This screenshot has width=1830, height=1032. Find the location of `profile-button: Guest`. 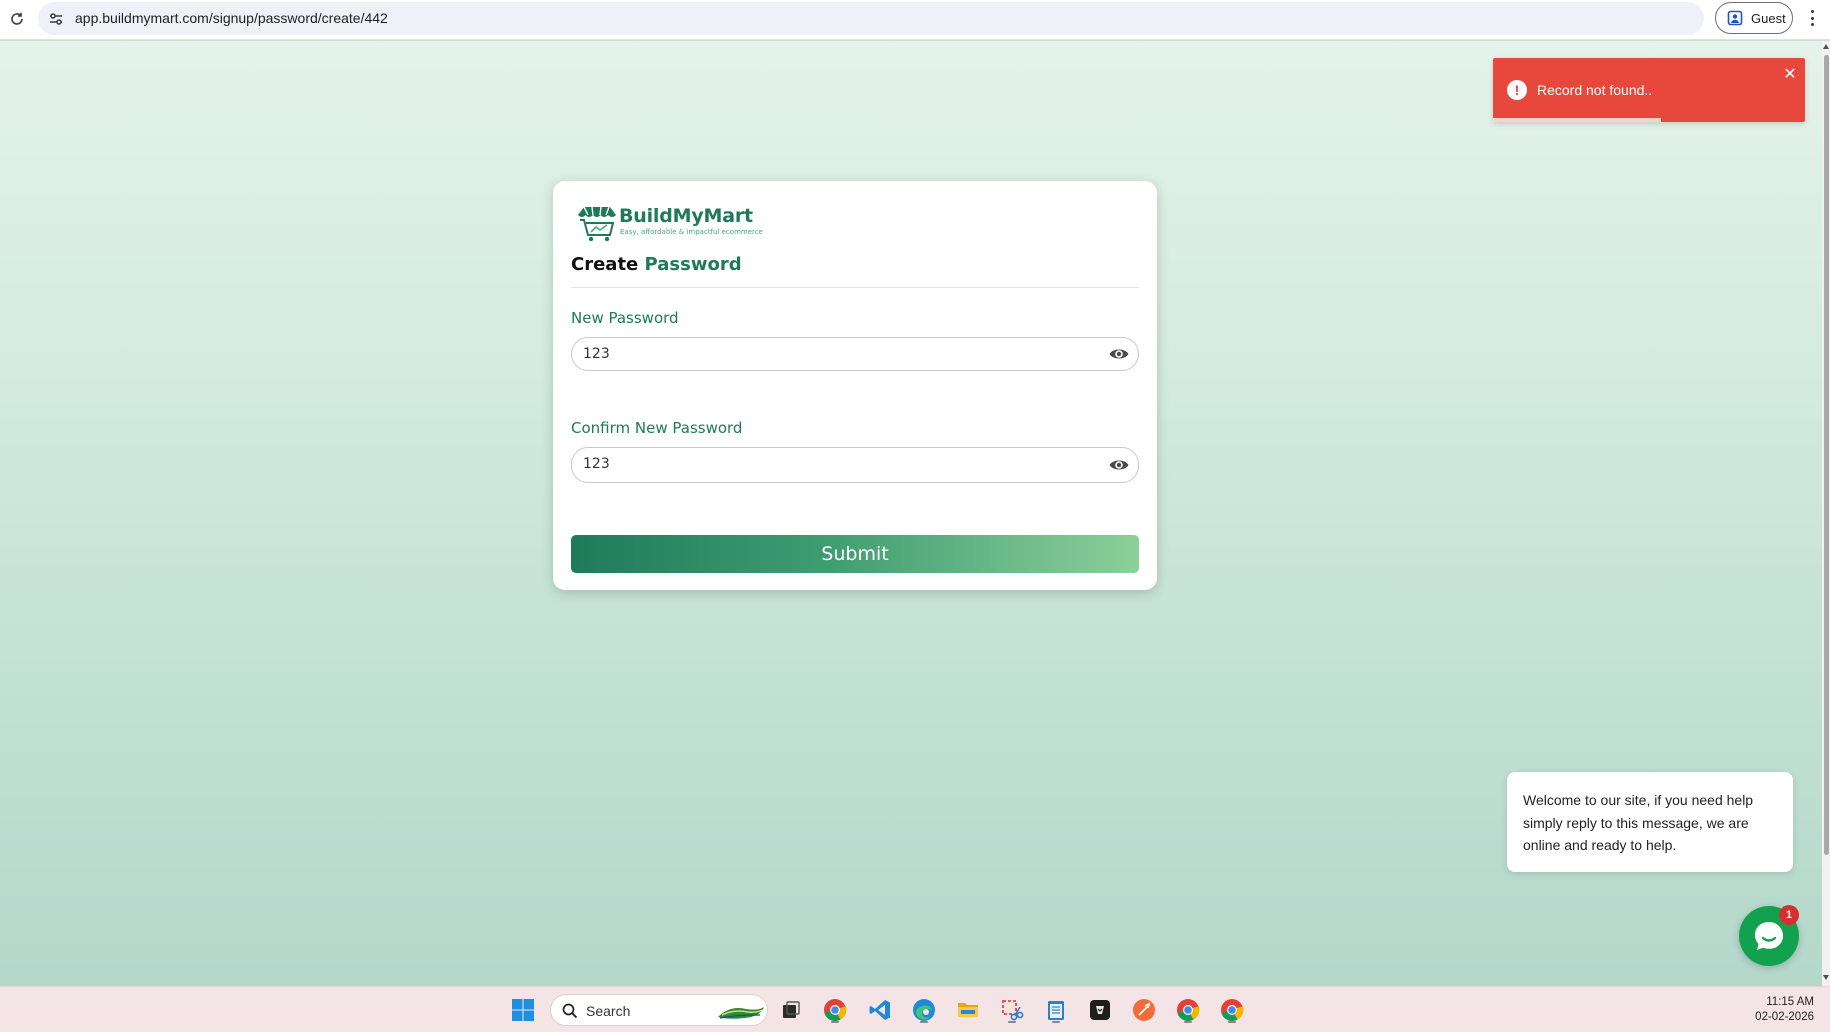

profile-button: Guest is located at coordinates (1754, 18).